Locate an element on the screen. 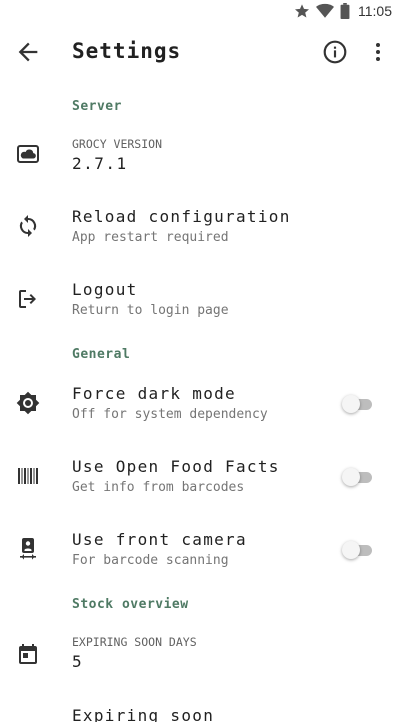 The height and width of the screenshot is (722, 400). section-header-general: General is located at coordinates (101, 354).